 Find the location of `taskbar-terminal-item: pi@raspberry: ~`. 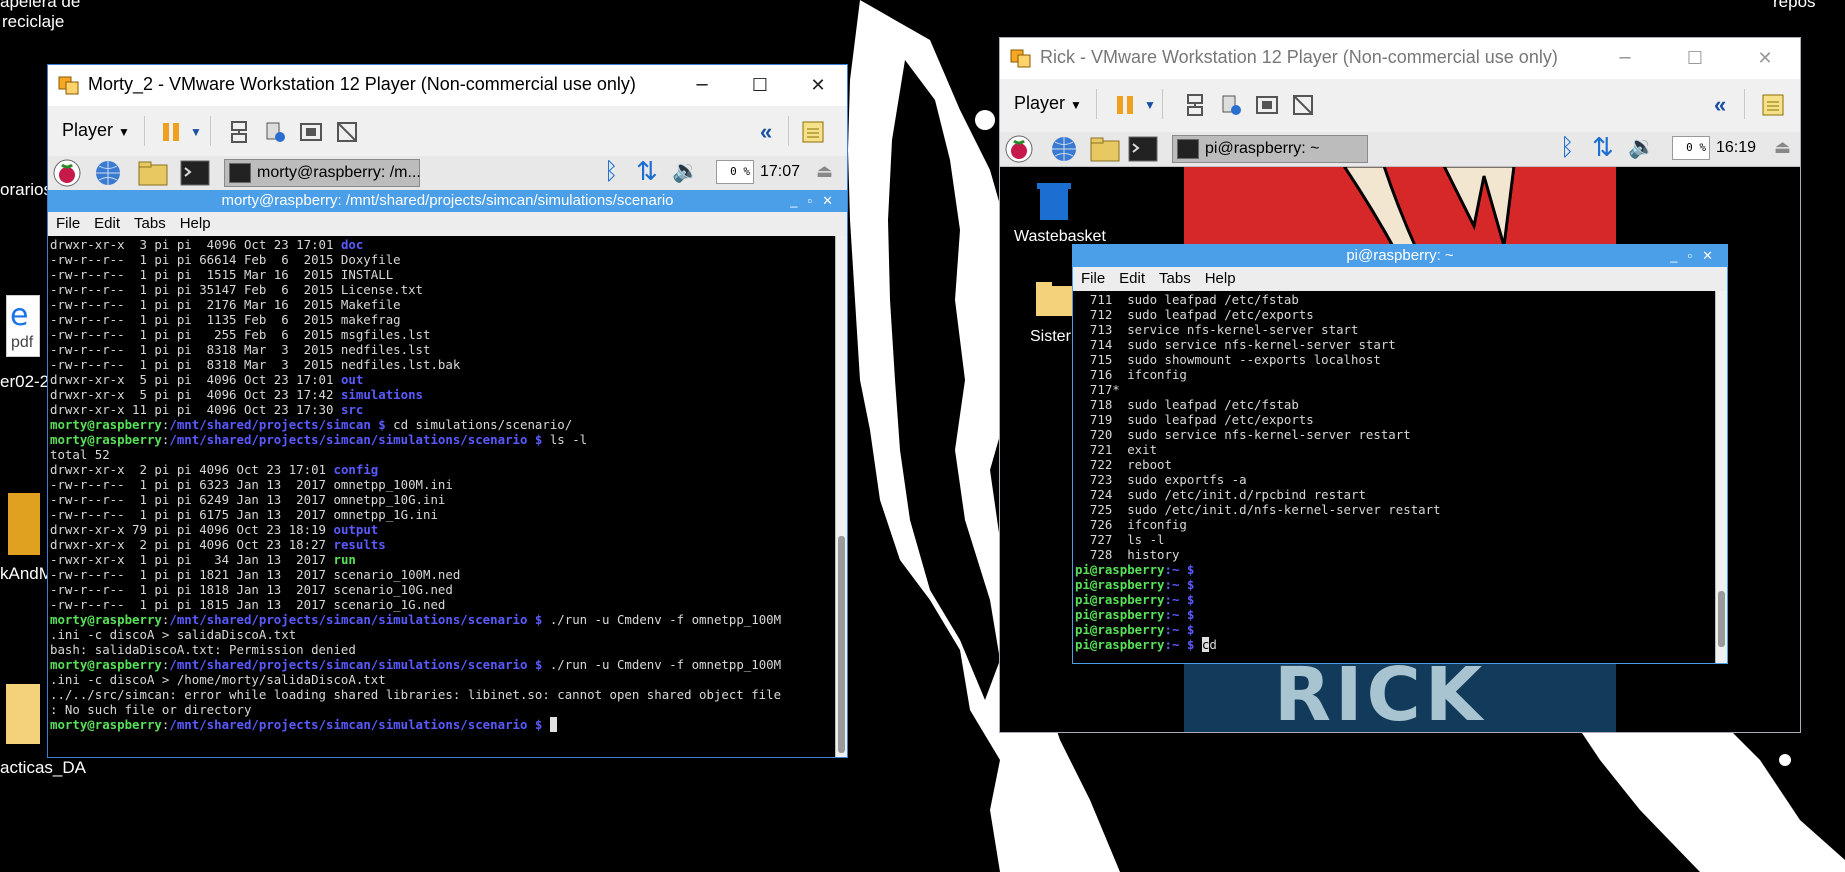

taskbar-terminal-item: pi@raspberry: ~ is located at coordinates (1270, 149).